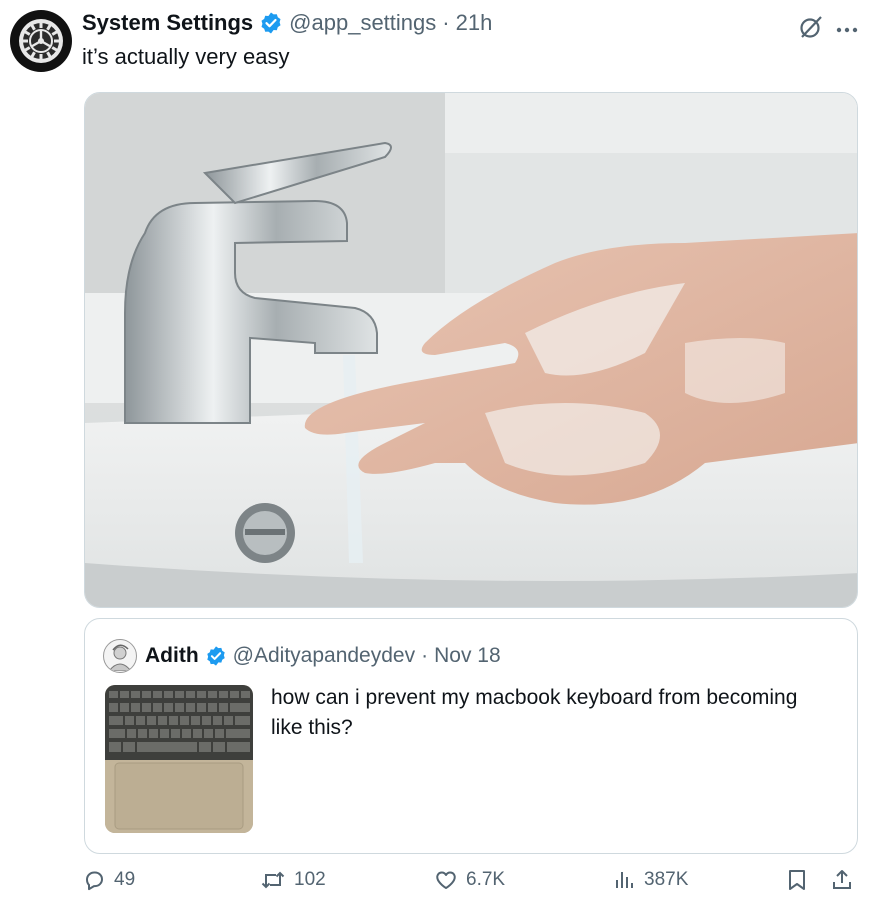 The width and height of the screenshot is (874, 914). I want to click on views-icon, so click(624, 880).